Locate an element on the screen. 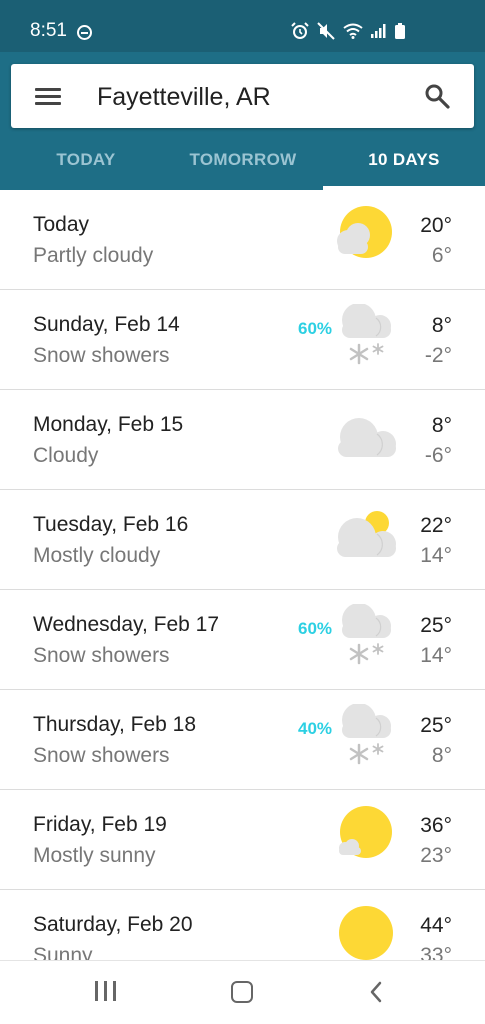 Image resolution: width=485 pixels, height=1024 pixels. location-text: Fayetteville, AR is located at coordinates (184, 97).